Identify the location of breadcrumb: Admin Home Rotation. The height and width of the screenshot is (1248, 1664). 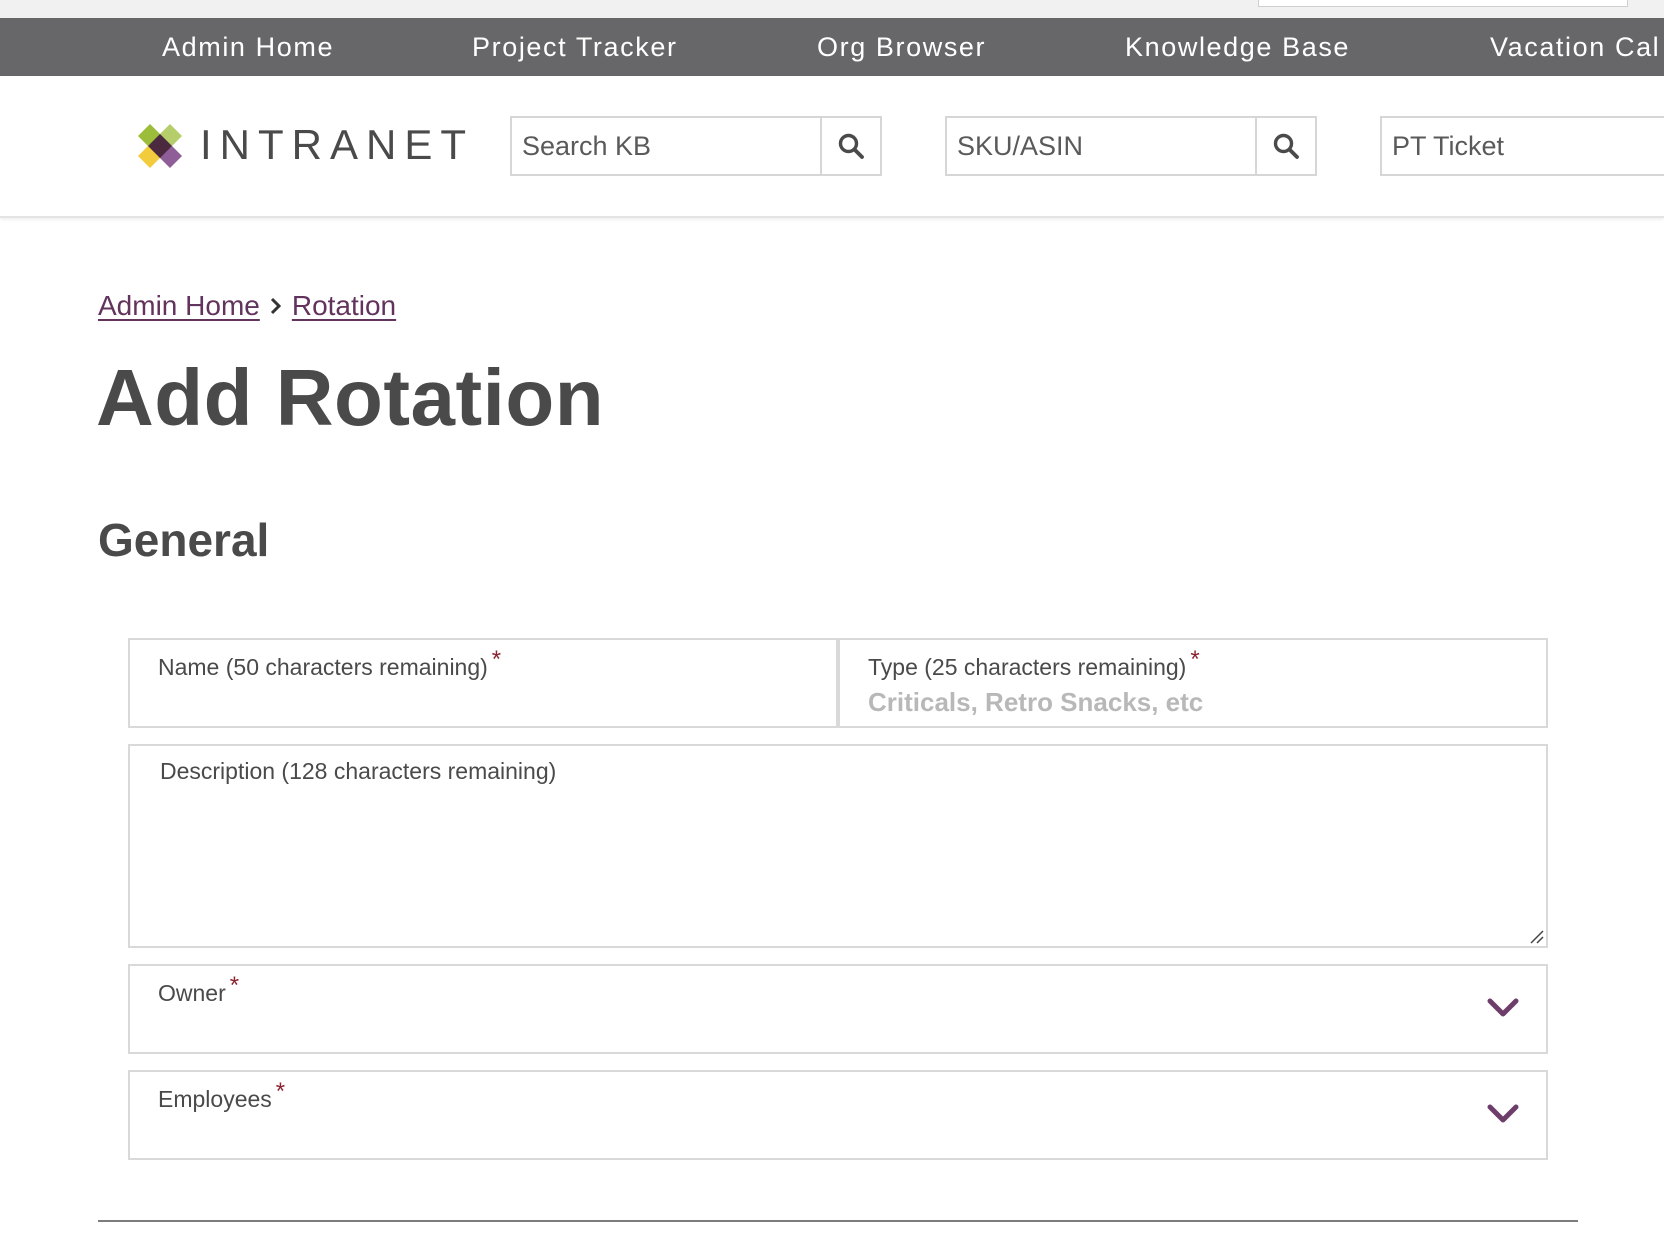
(247, 306).